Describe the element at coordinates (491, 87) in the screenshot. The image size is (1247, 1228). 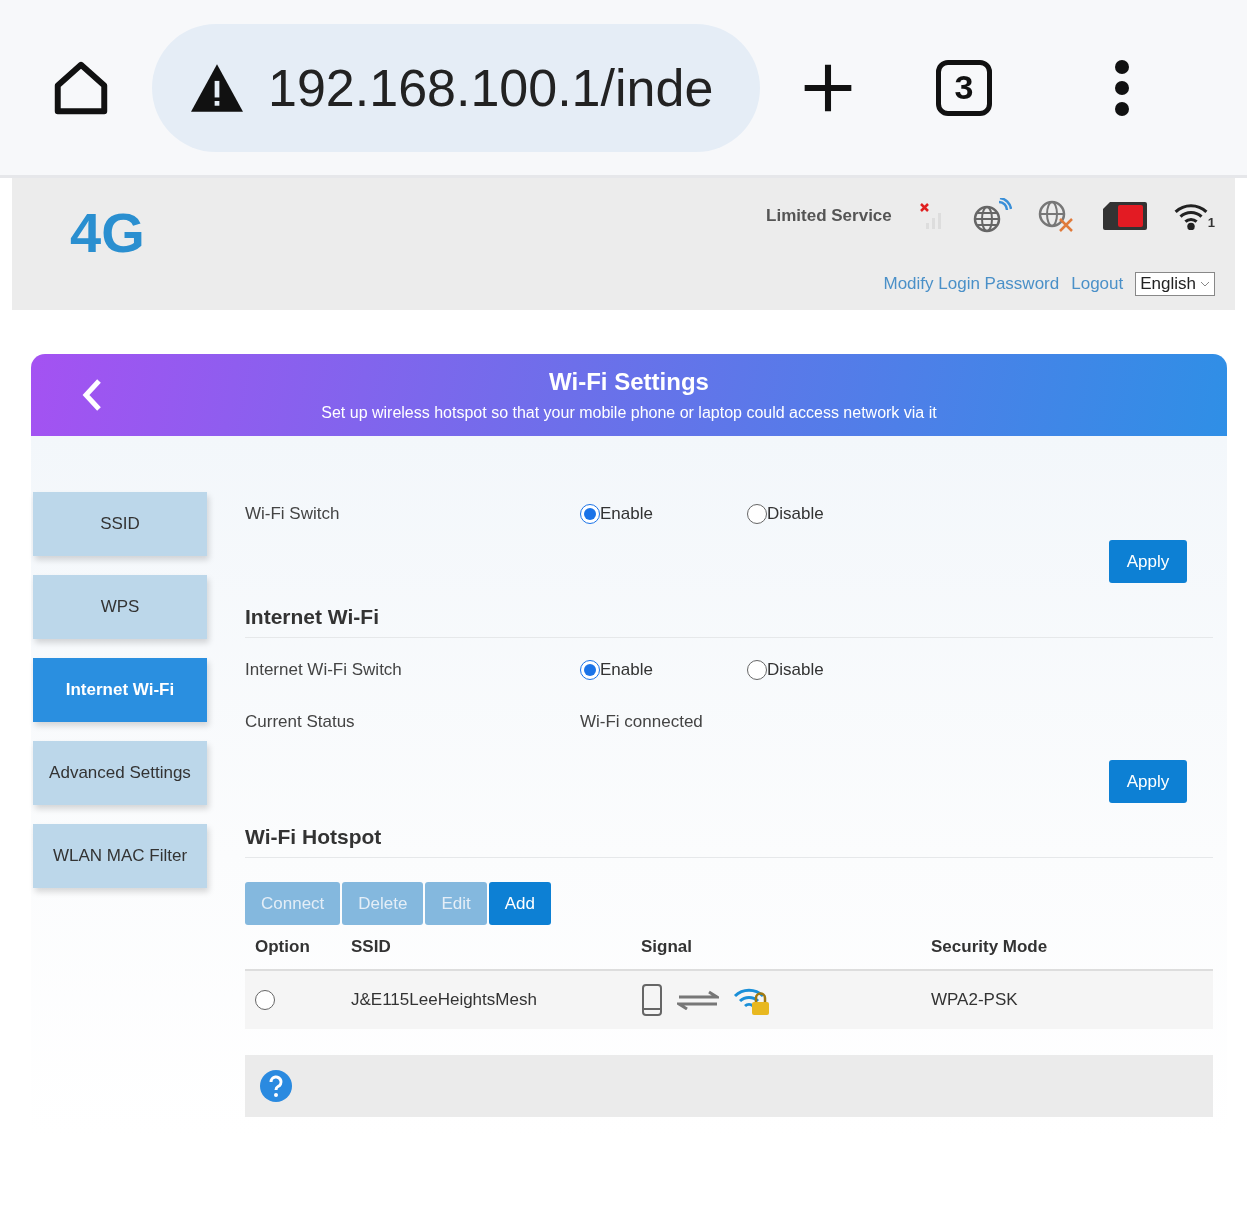
I see `url-text: 192.168.100.1/inde` at that location.